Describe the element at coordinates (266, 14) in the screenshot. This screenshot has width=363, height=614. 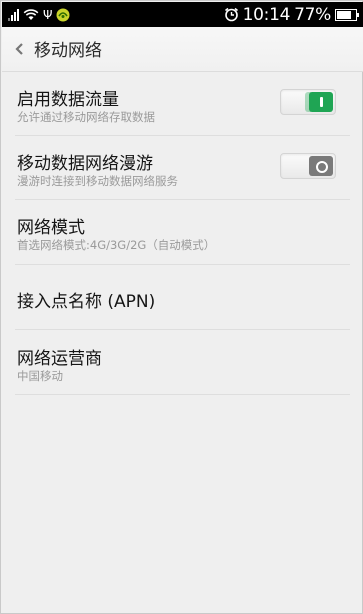
I see `clock: 10:14` at that location.